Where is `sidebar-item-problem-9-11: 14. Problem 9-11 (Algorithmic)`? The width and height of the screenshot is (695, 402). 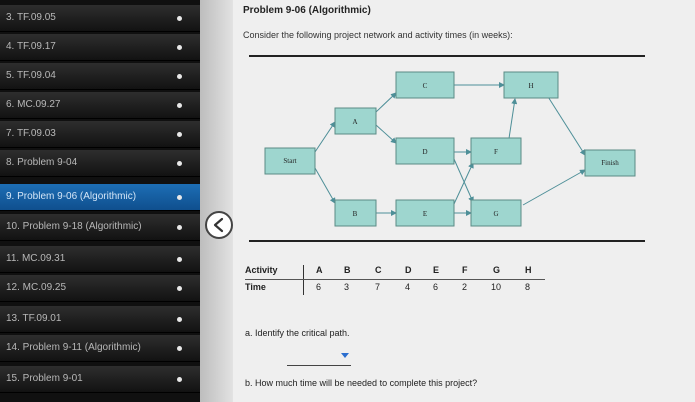 sidebar-item-problem-9-11: 14. Problem 9-11 (Algorithmic) is located at coordinates (100, 348).